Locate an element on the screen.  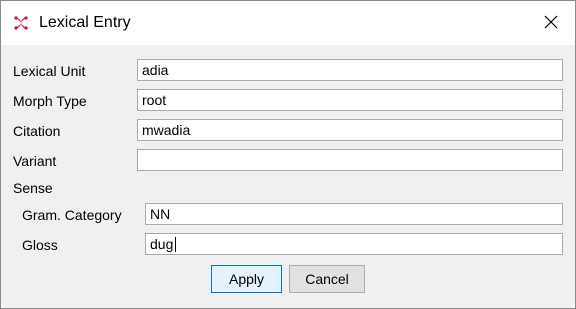
citation-label: Citation is located at coordinates (37, 131).